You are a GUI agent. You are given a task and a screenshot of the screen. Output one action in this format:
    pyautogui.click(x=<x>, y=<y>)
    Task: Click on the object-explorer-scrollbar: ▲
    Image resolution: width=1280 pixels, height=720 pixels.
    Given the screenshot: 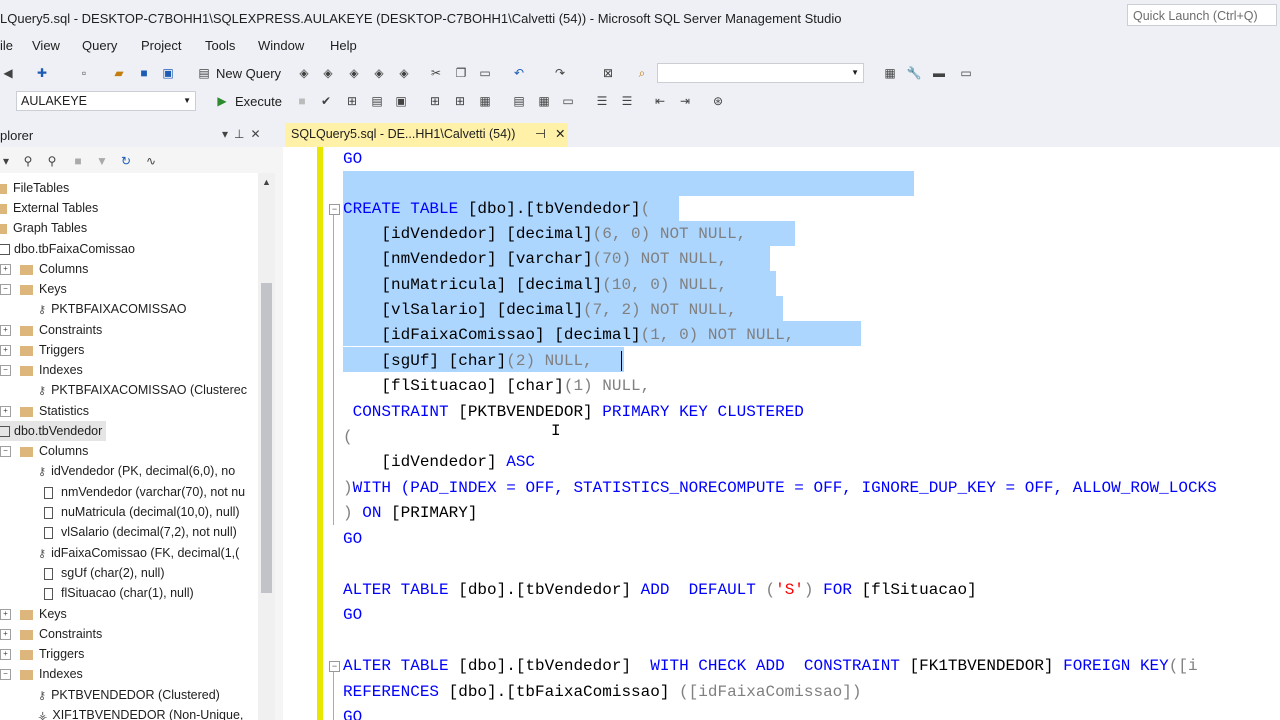 What is the action you would take?
    pyautogui.click(x=266, y=446)
    